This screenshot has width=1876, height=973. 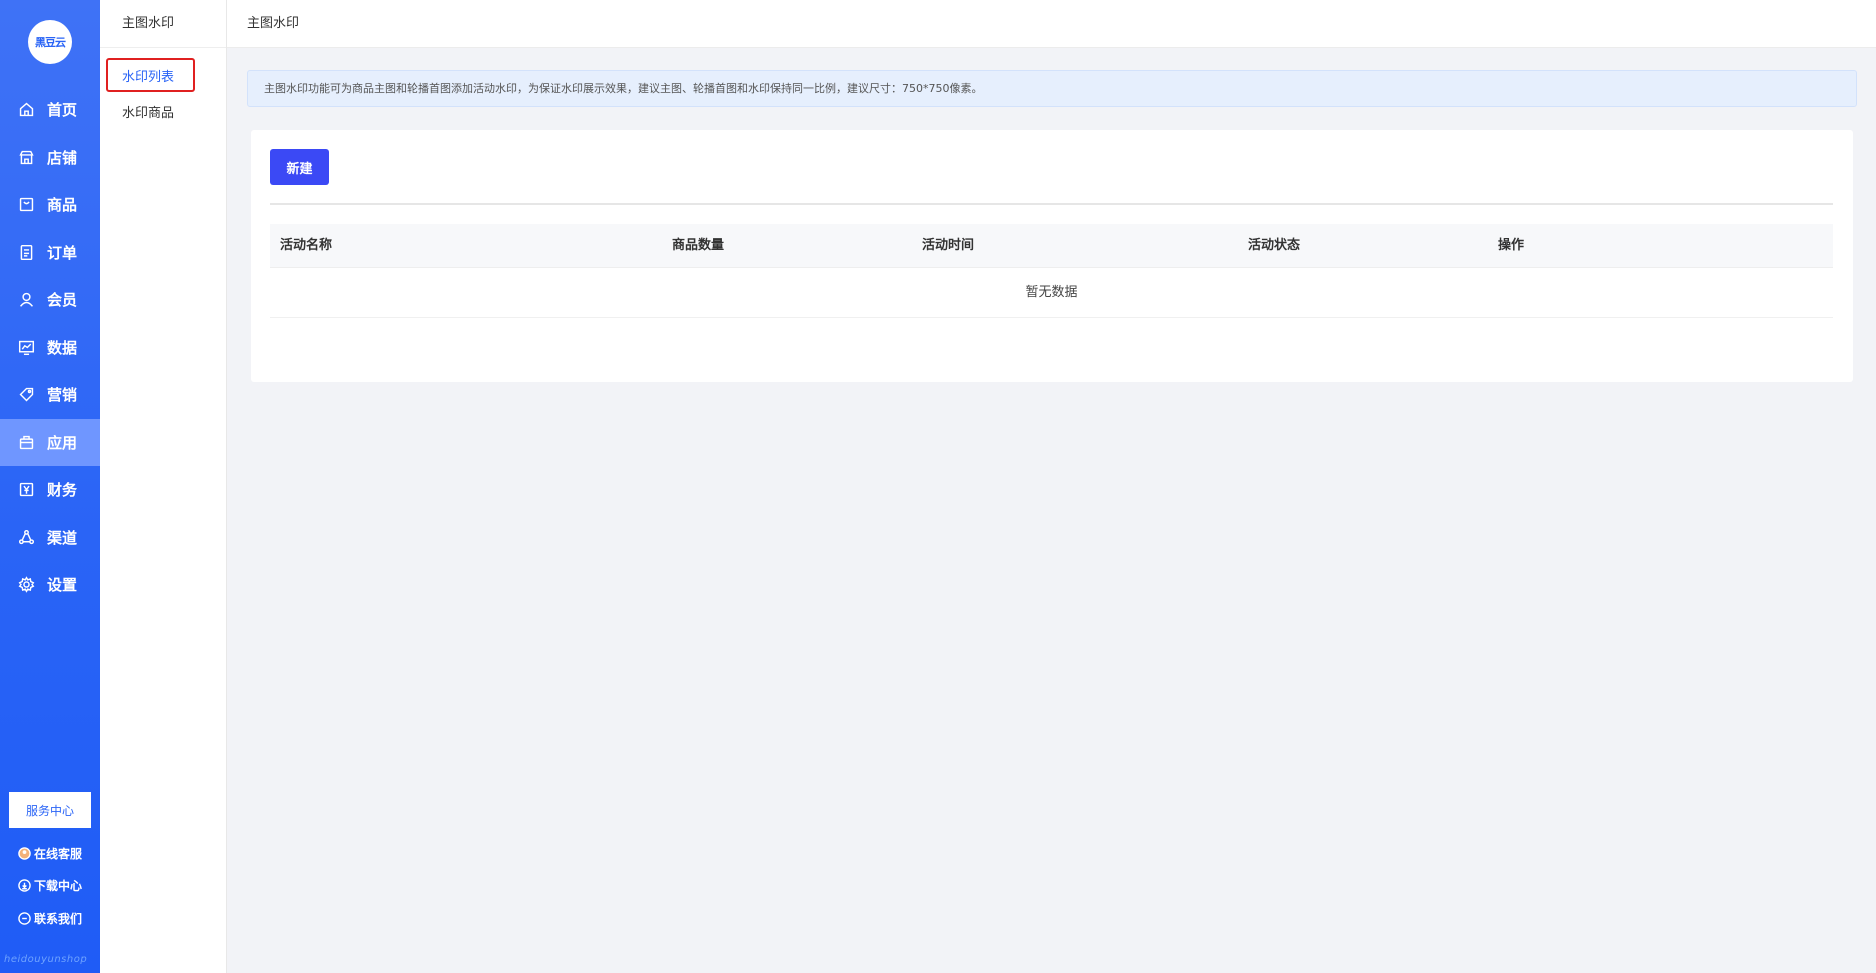 What do you see at coordinates (1511, 245) in the screenshot?
I see `column-header-actions: 操作` at bounding box center [1511, 245].